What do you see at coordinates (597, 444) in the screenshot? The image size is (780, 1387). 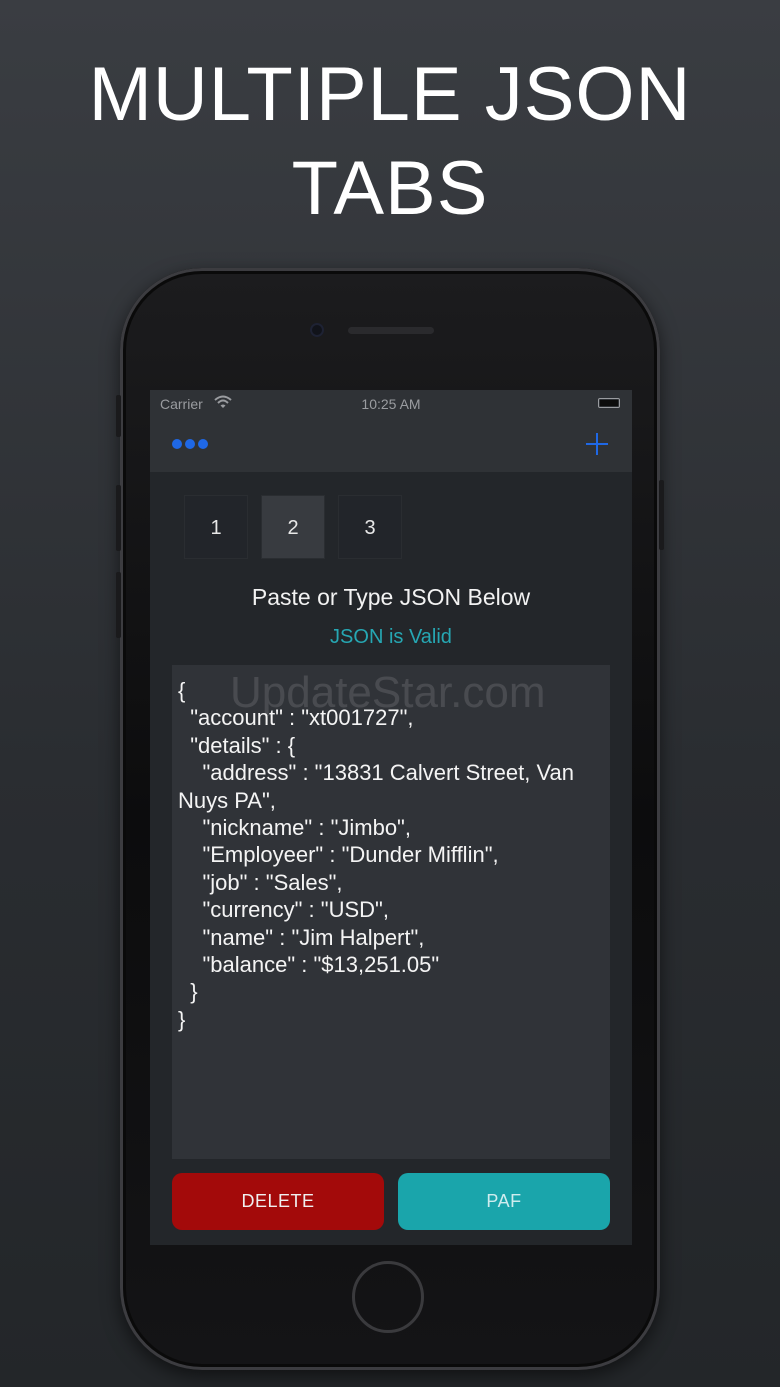 I see `plus-icon` at bounding box center [597, 444].